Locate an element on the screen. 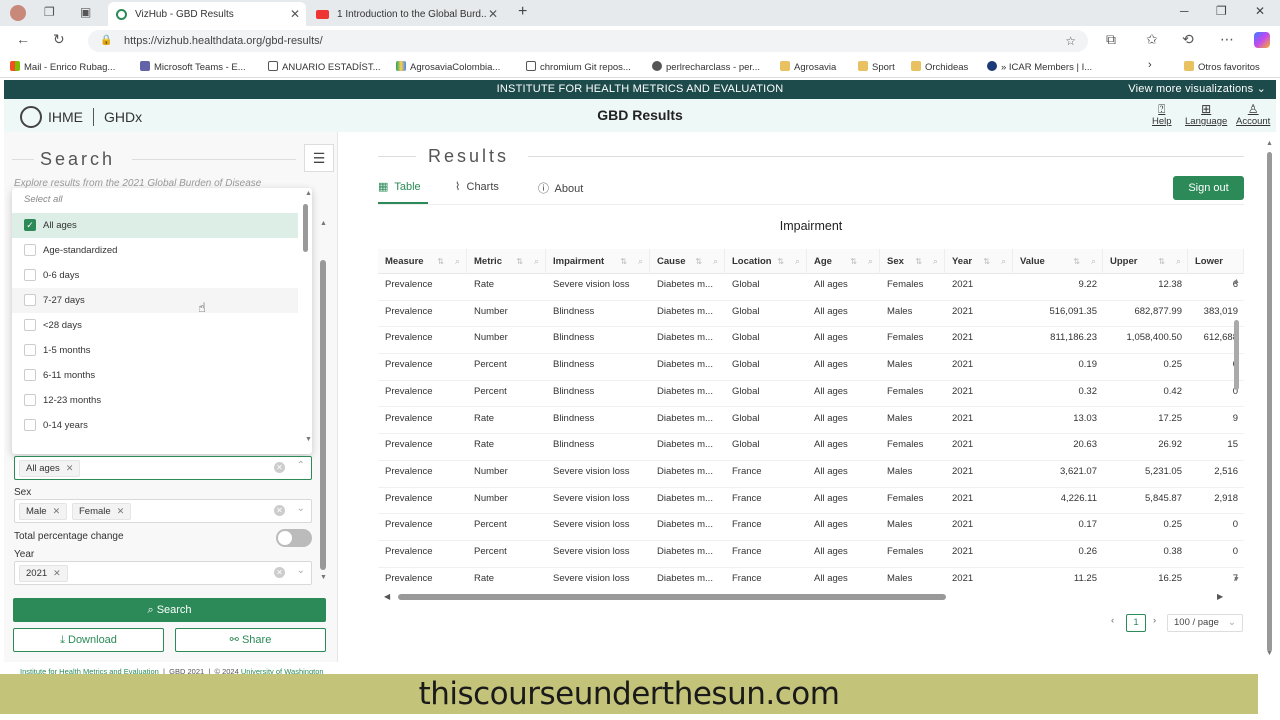 This screenshot has width=1280, height=720. page-scrollbar: ▲ ▼ is located at coordinates (1270, 400).